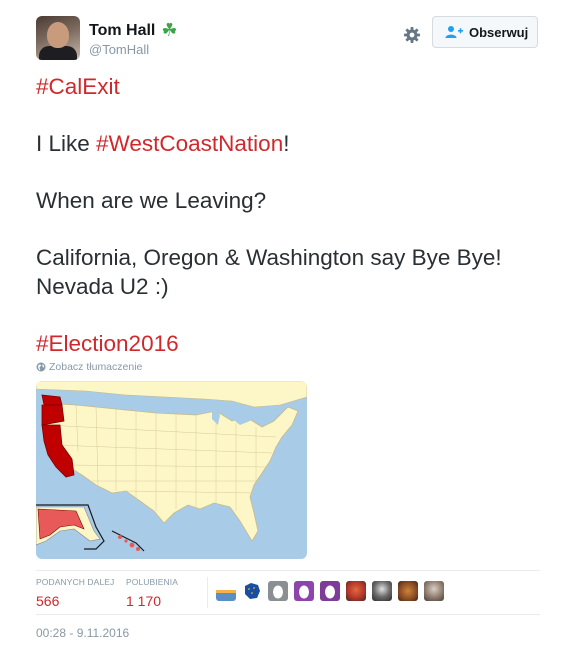  I want to click on tweet-text-line: When are we Leaving?, so click(151, 200).